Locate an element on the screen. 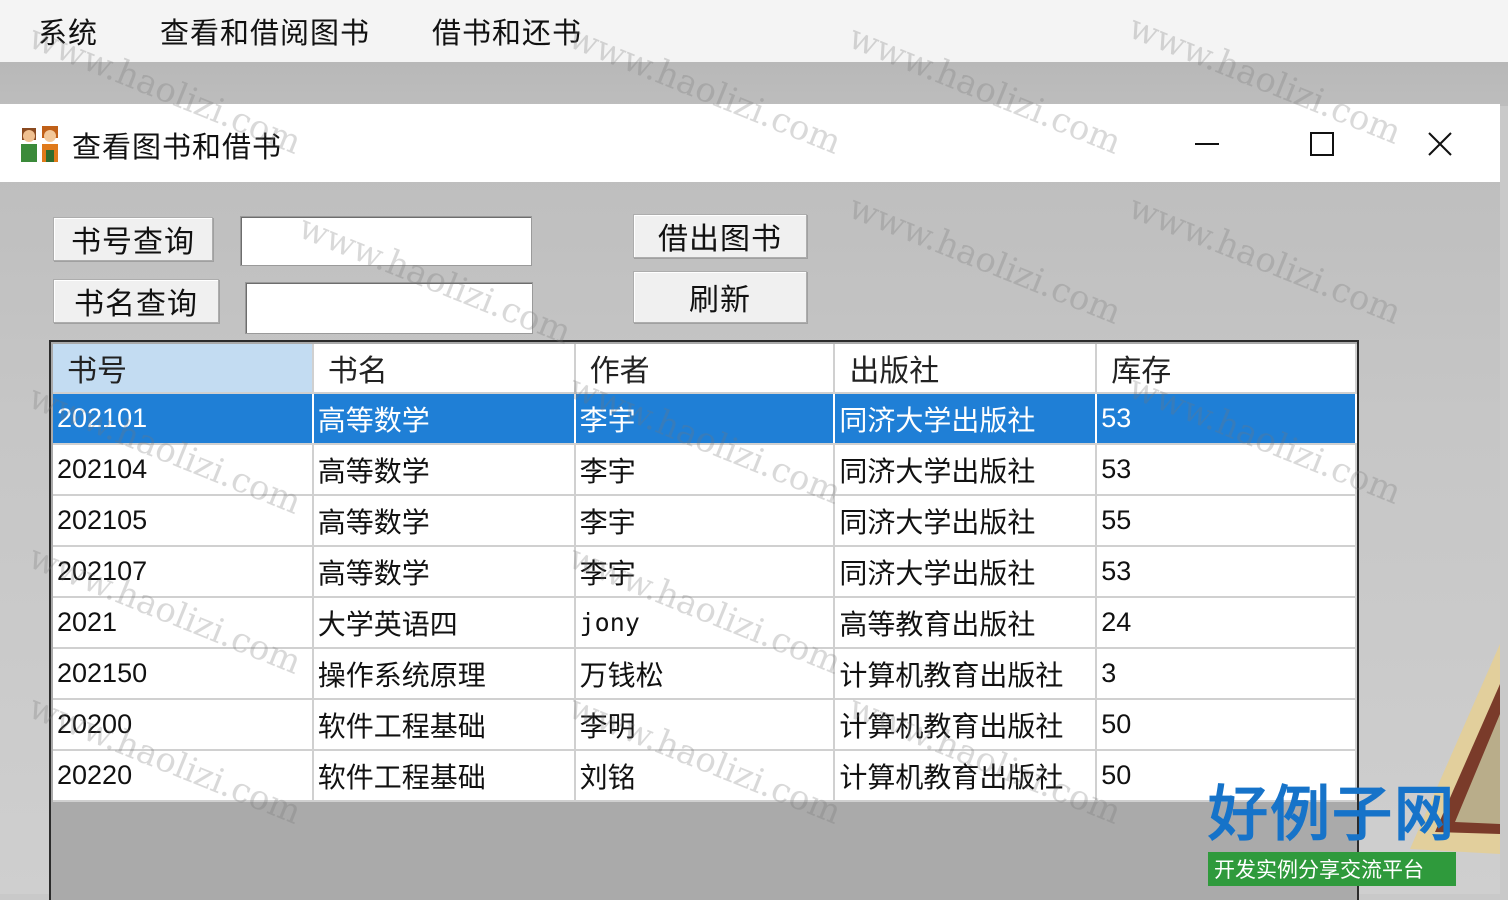 This screenshot has width=1508, height=900. cell-book-id: 20200 is located at coordinates (183, 725).